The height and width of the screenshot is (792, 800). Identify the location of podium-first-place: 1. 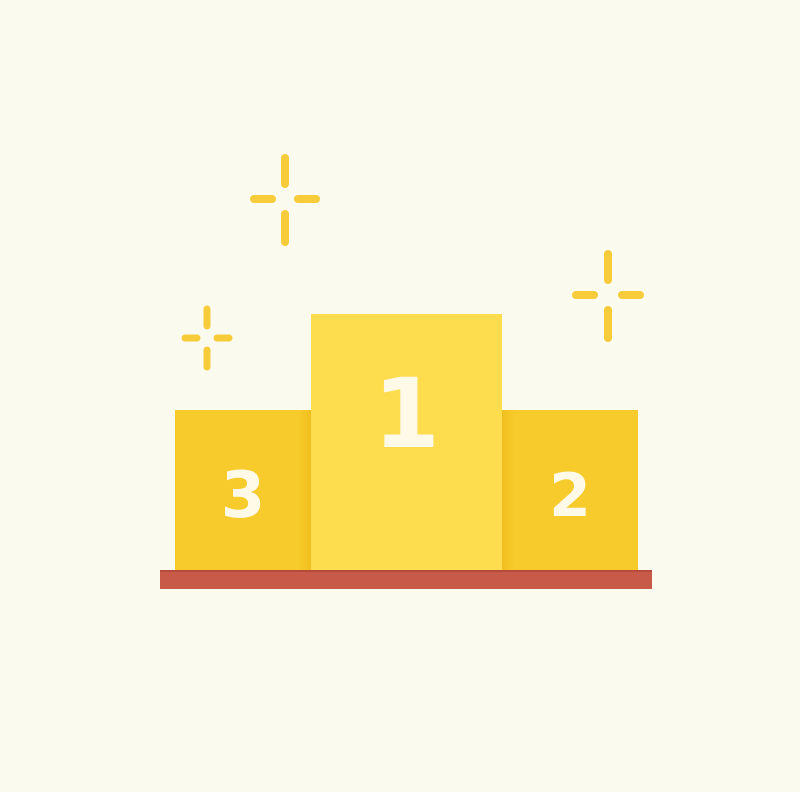
(406, 442).